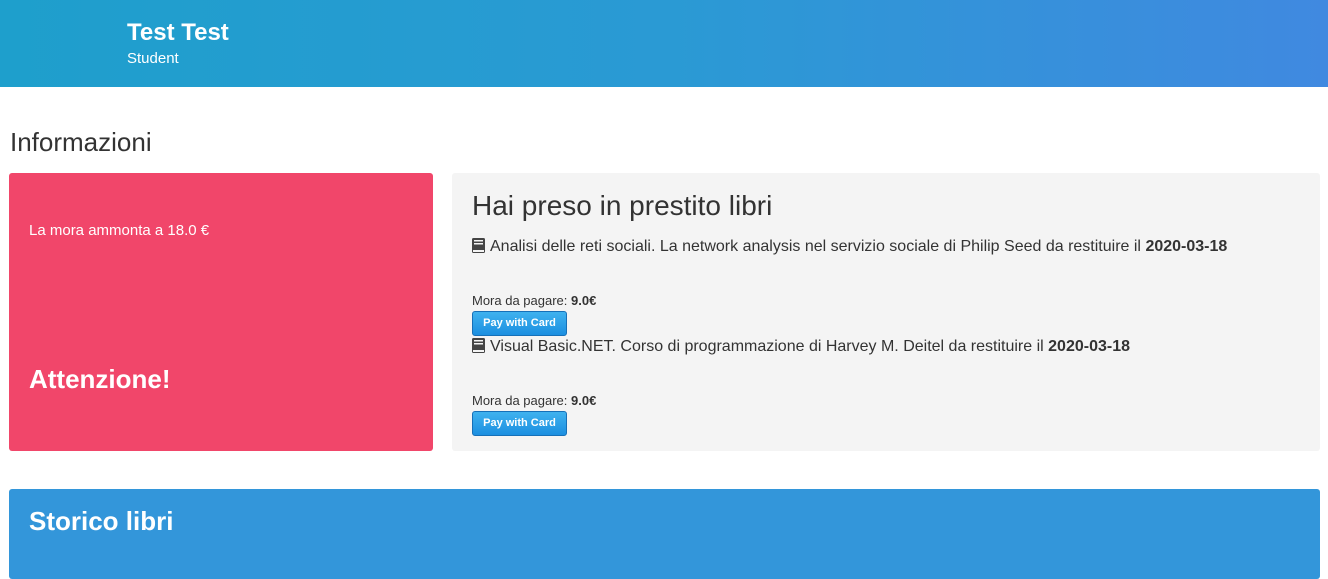 The width and height of the screenshot is (1328, 579). What do you see at coordinates (178, 32) in the screenshot?
I see `user-name: Test Test` at bounding box center [178, 32].